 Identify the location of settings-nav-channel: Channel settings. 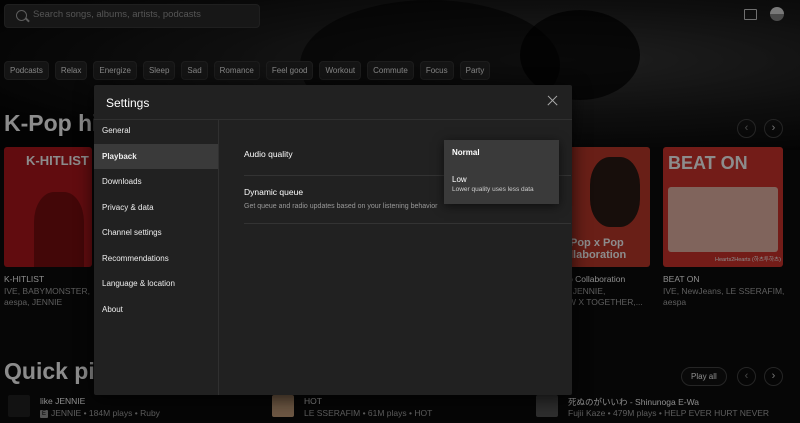
(156, 232).